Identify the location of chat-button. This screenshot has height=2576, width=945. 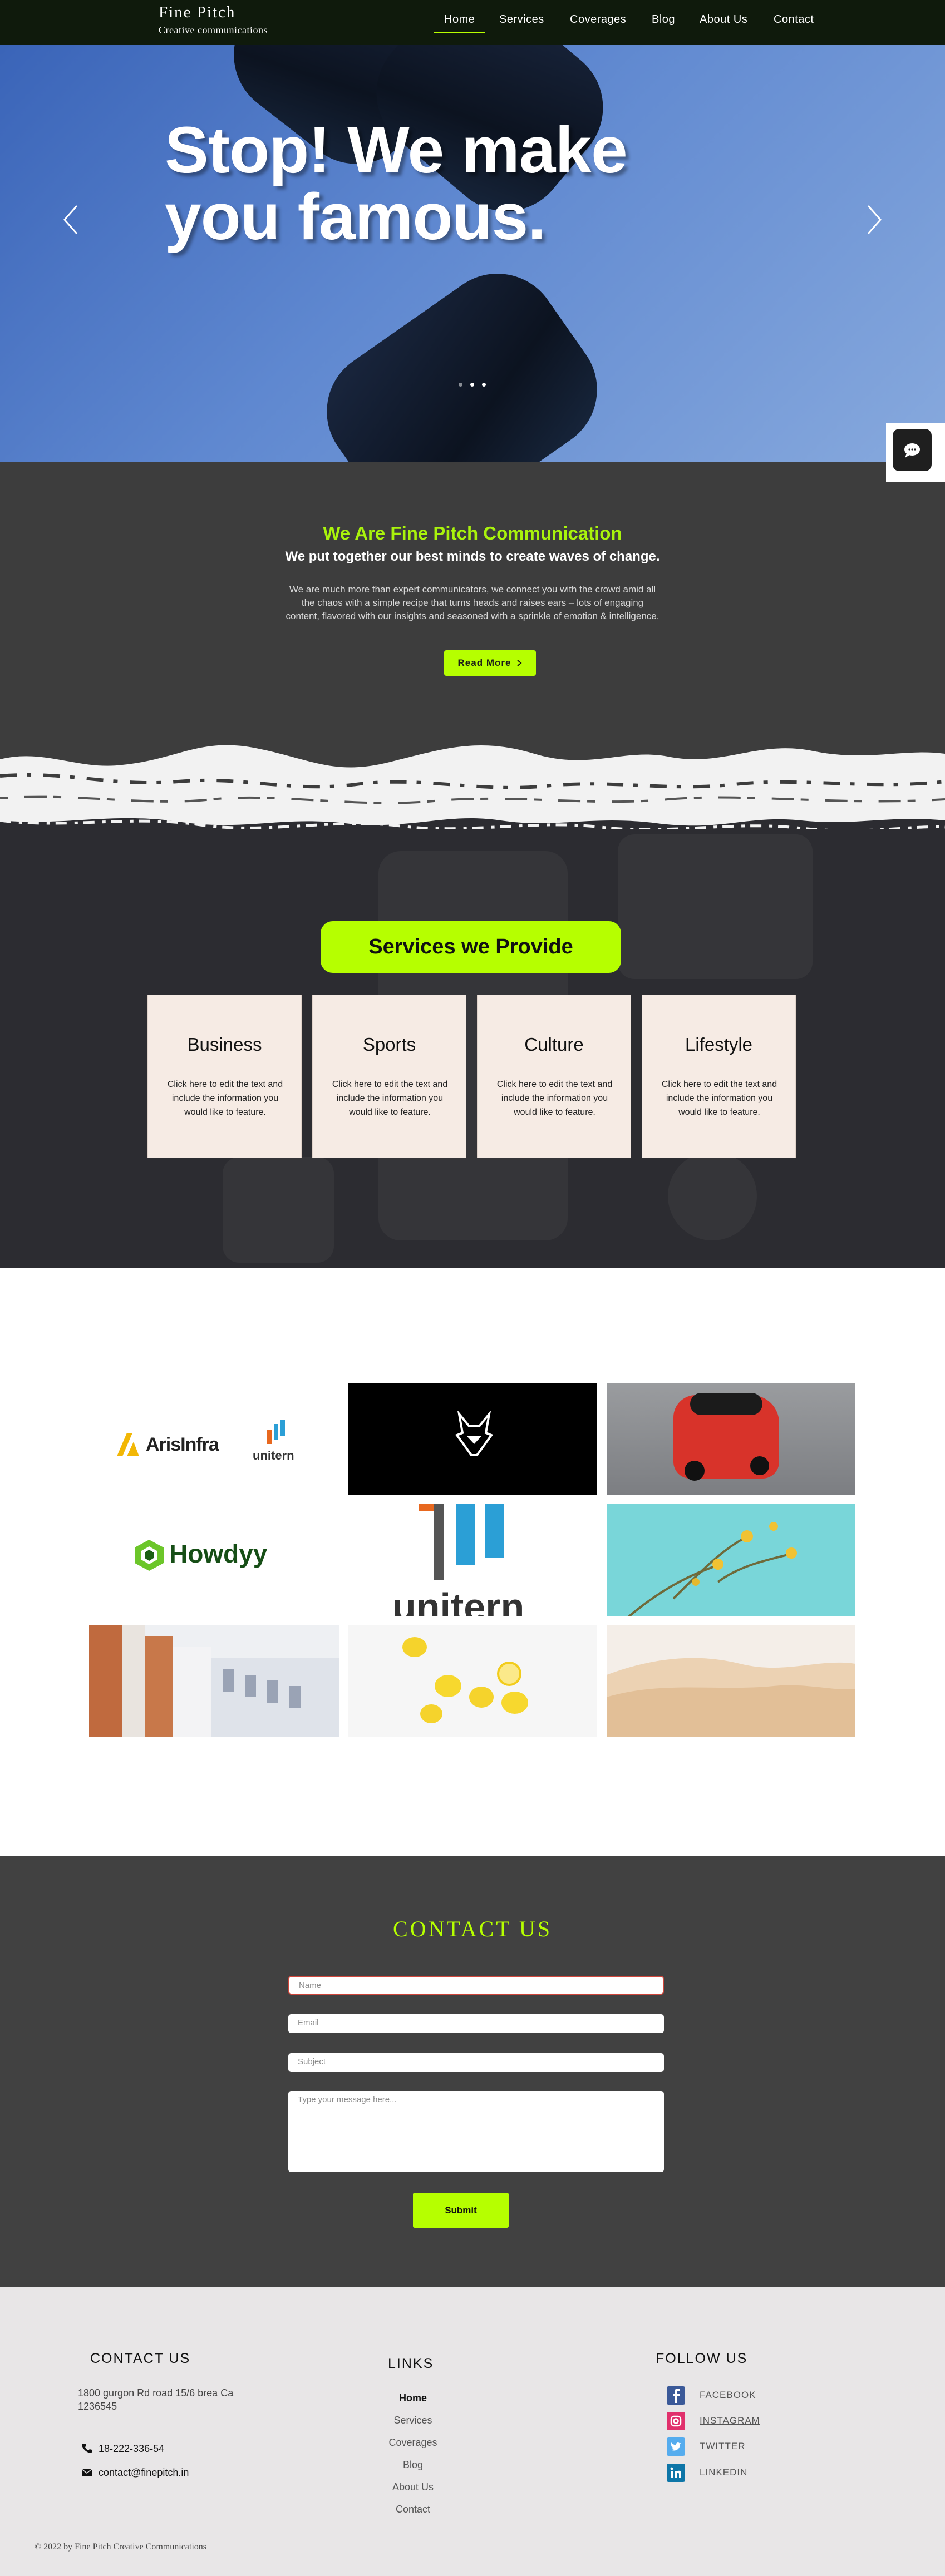
(912, 450).